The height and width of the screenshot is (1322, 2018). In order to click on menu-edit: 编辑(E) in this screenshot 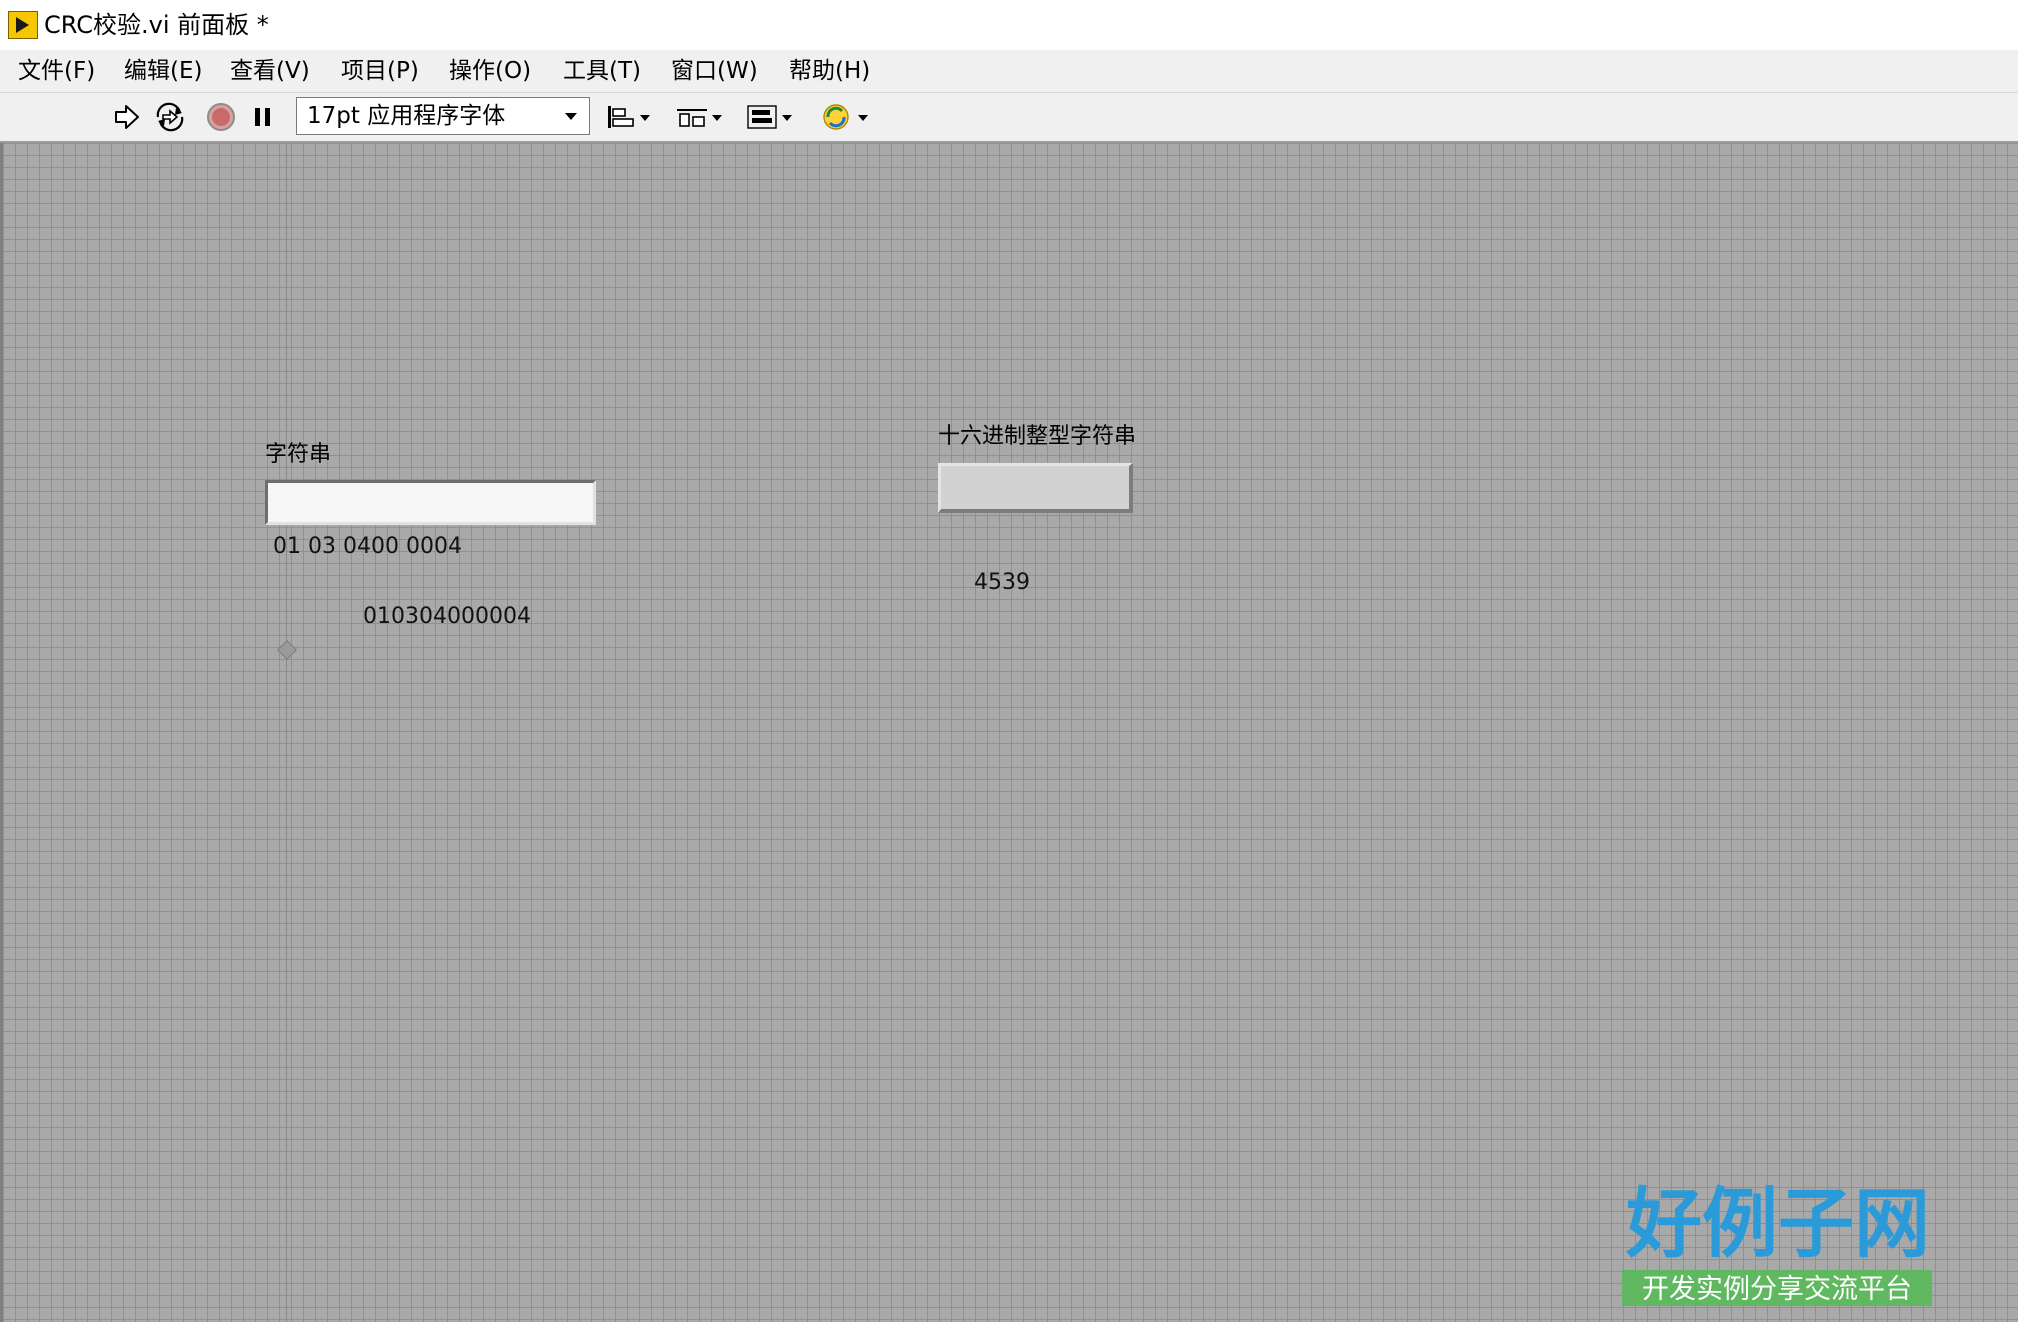, I will do `click(163, 71)`.